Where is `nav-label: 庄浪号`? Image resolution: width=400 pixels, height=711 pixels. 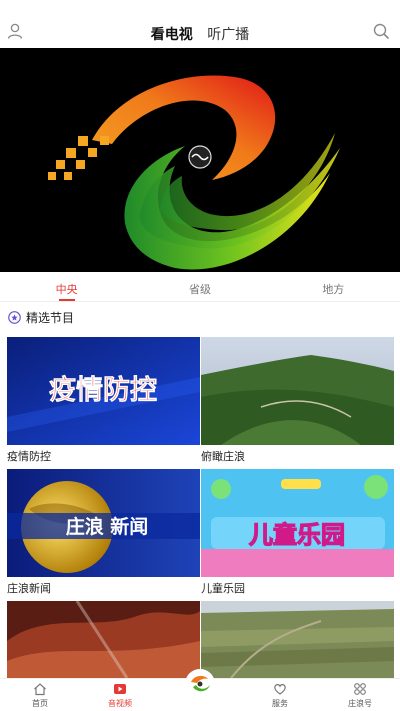 nav-label: 庄浪号 is located at coordinates (360, 703).